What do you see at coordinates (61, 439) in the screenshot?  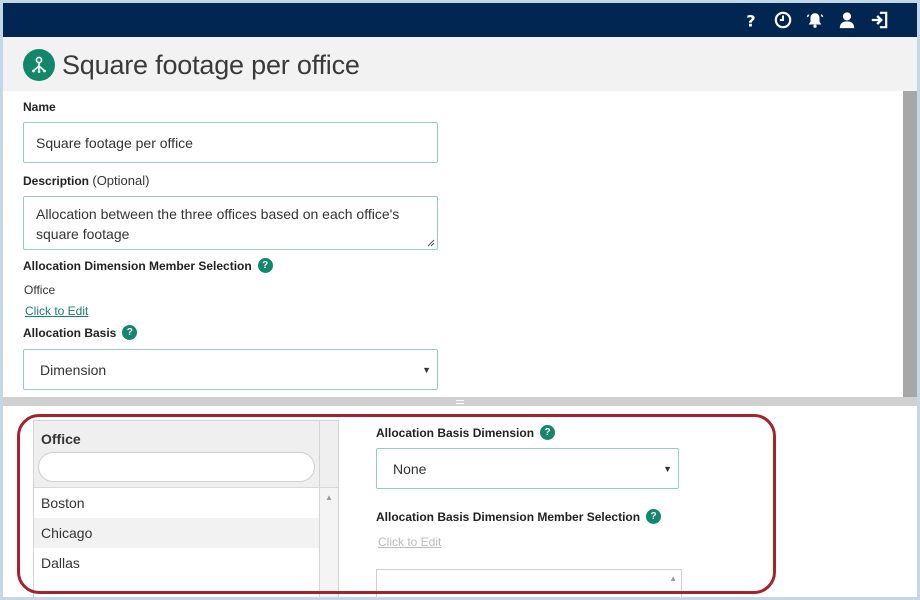 I see `grid-column-header: Office` at bounding box center [61, 439].